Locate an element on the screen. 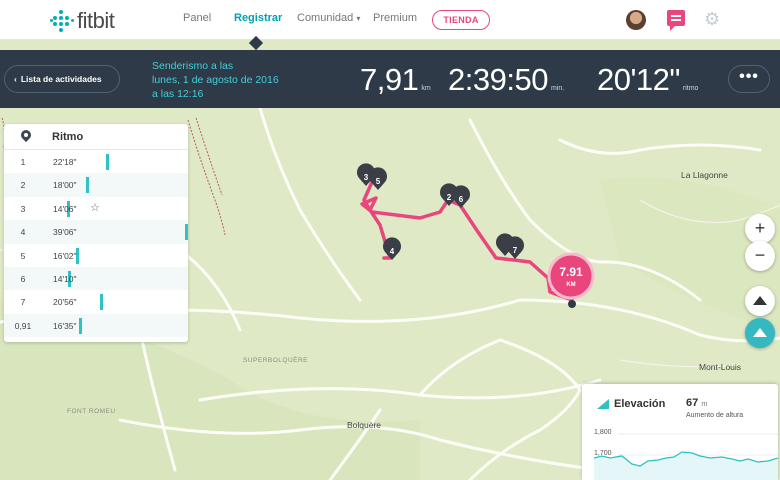  split-row: 1 22'18" is located at coordinates (96, 161).